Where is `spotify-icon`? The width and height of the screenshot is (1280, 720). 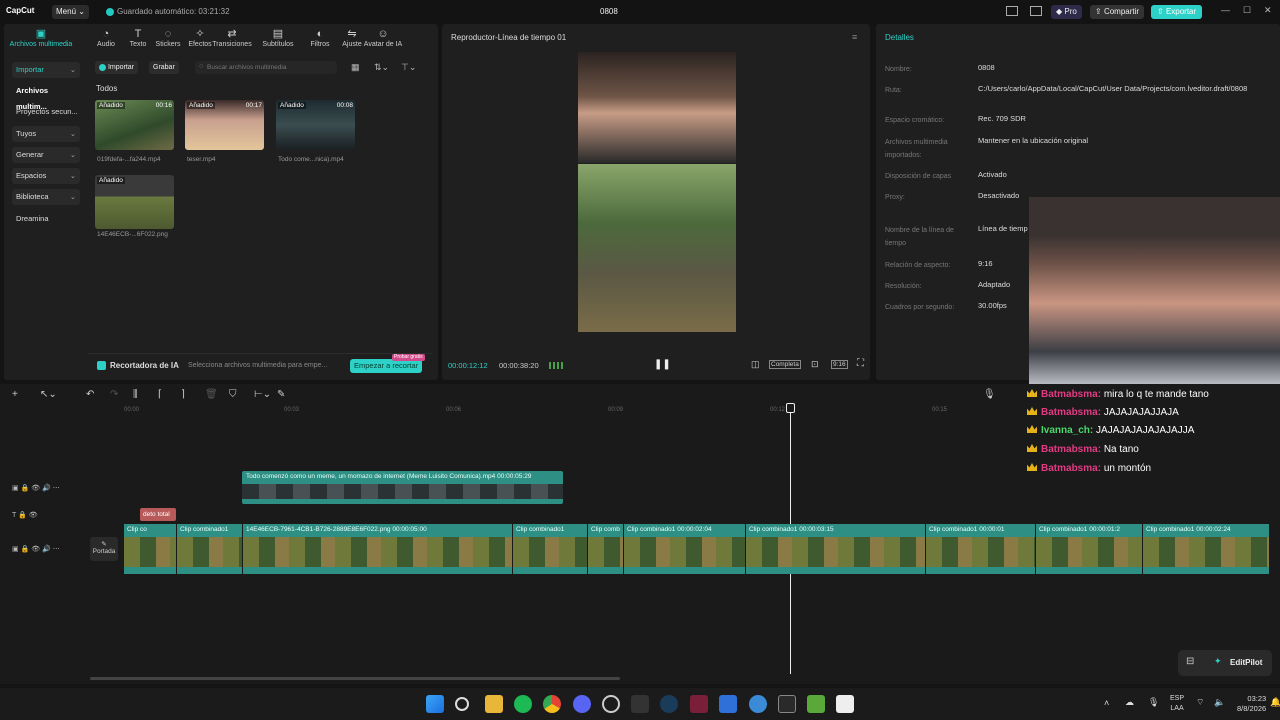
spotify-icon is located at coordinates (523, 704).